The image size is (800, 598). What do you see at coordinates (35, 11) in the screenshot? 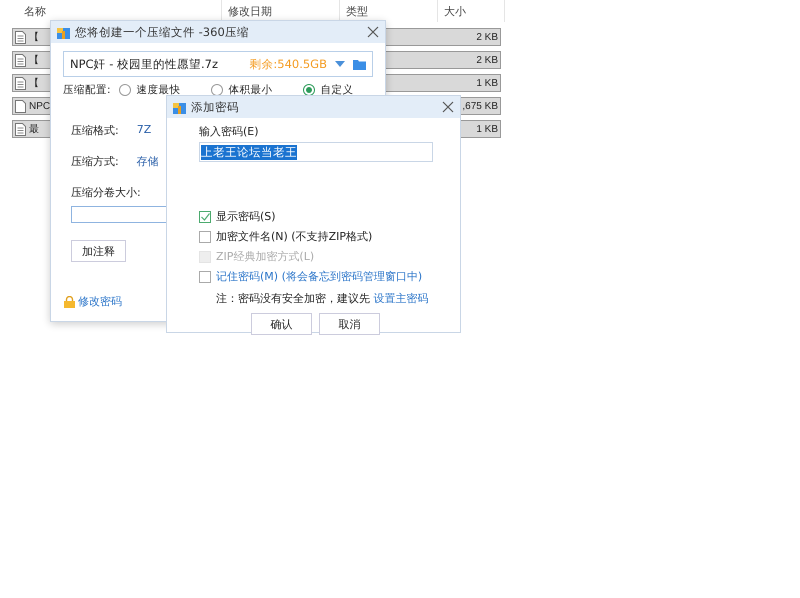
I see `column-header: 名称` at bounding box center [35, 11].